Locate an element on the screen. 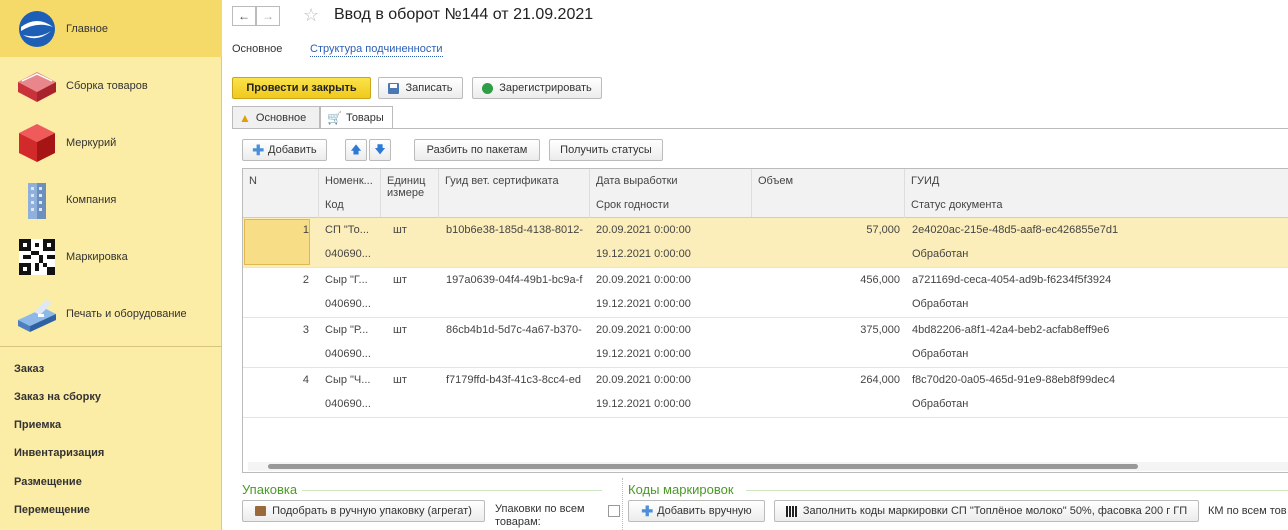  header-n: N is located at coordinates (281, 193).